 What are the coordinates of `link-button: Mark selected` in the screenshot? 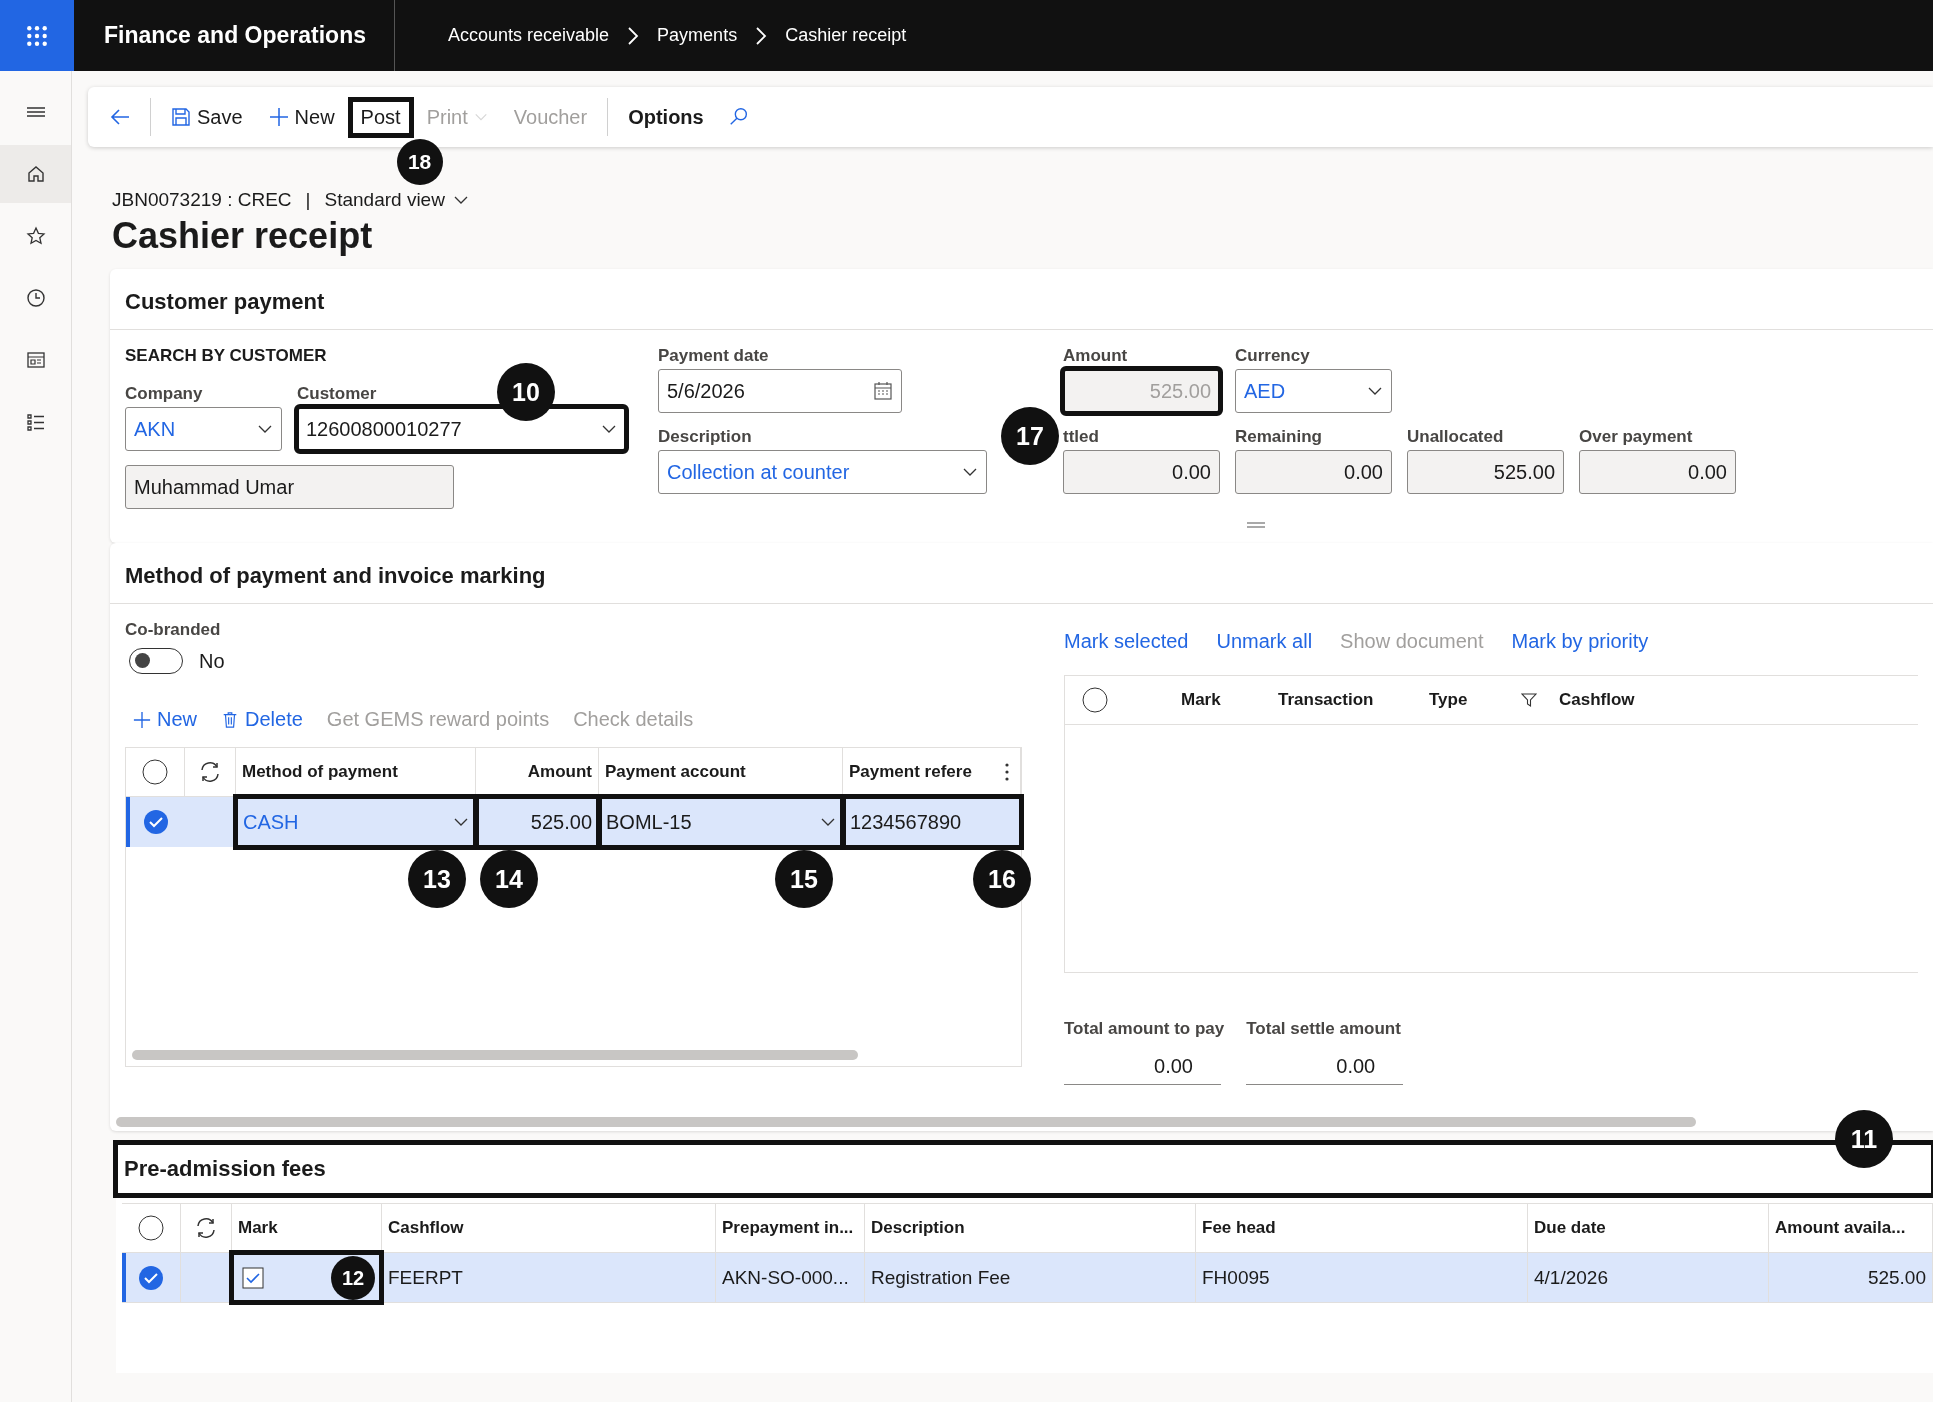 It's located at (1126, 641).